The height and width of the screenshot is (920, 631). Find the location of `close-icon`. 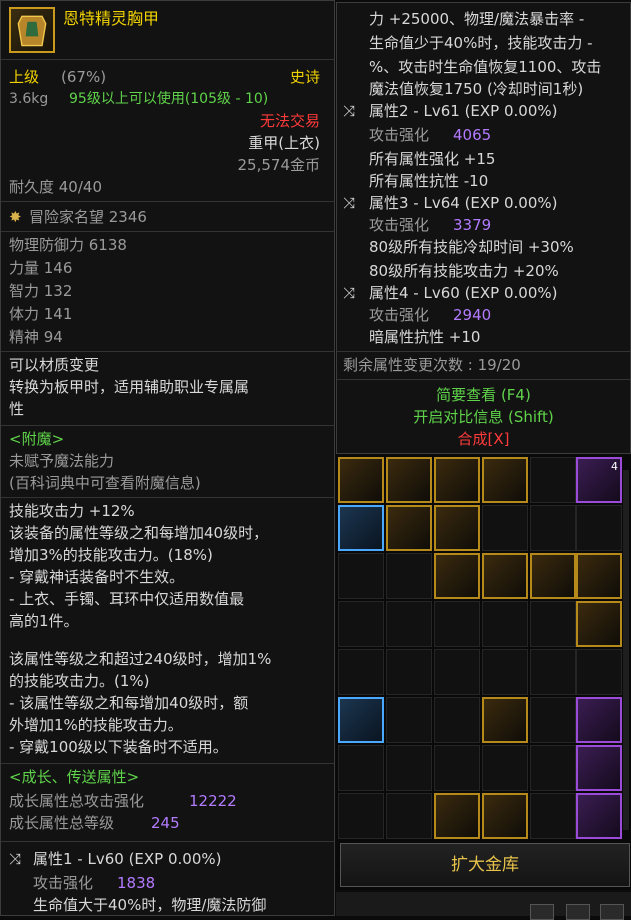

close-icon is located at coordinates (612, 912).